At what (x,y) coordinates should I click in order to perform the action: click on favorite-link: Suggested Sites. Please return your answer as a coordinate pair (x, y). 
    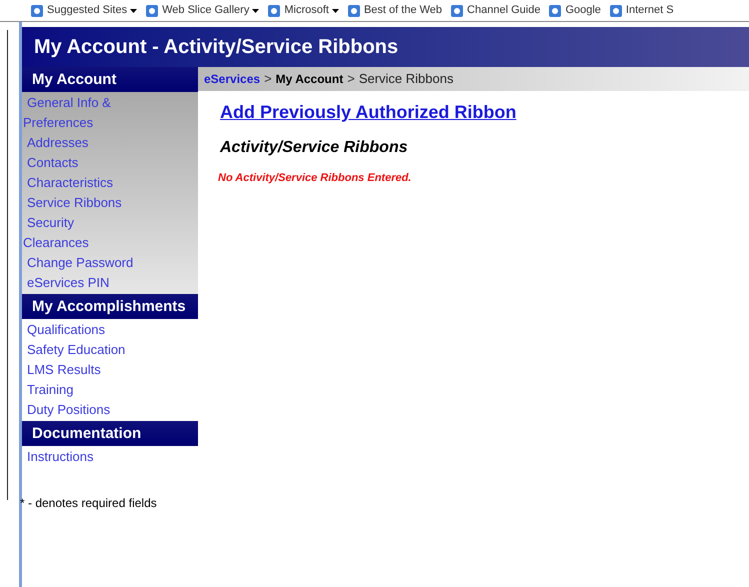
    Looking at the image, I should click on (87, 10).